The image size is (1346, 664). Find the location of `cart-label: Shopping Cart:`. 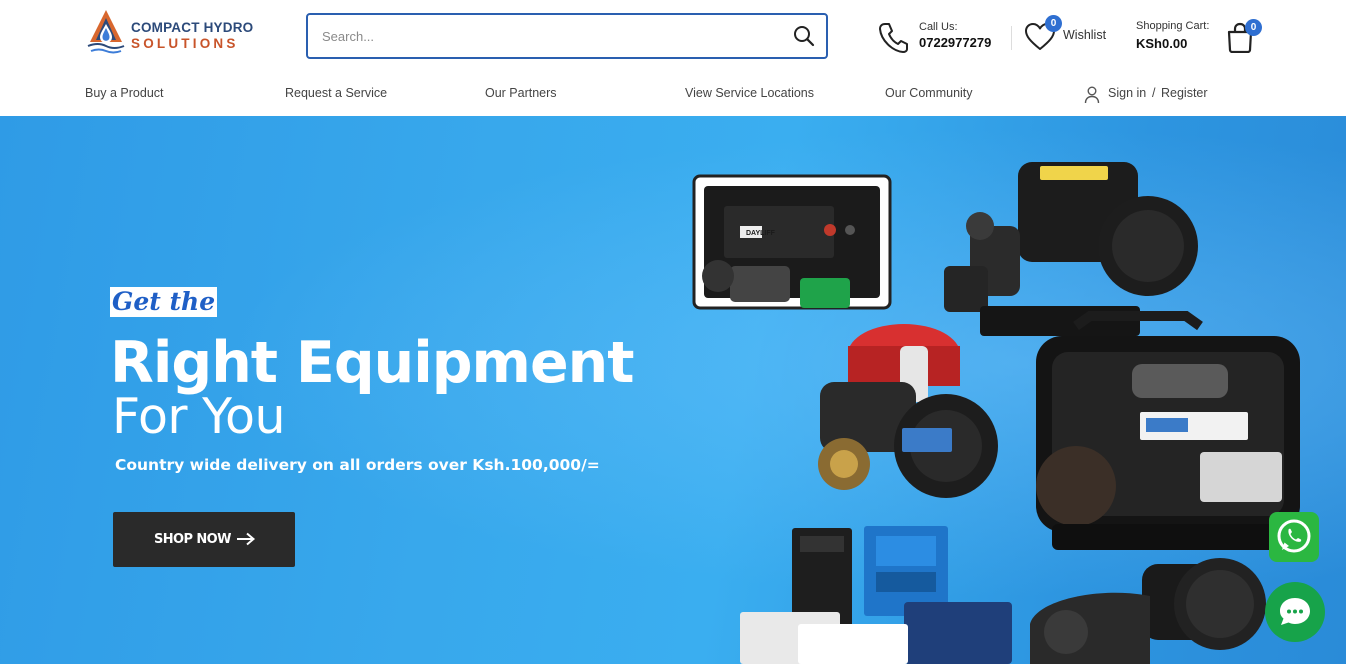

cart-label: Shopping Cart: is located at coordinates (1173, 26).